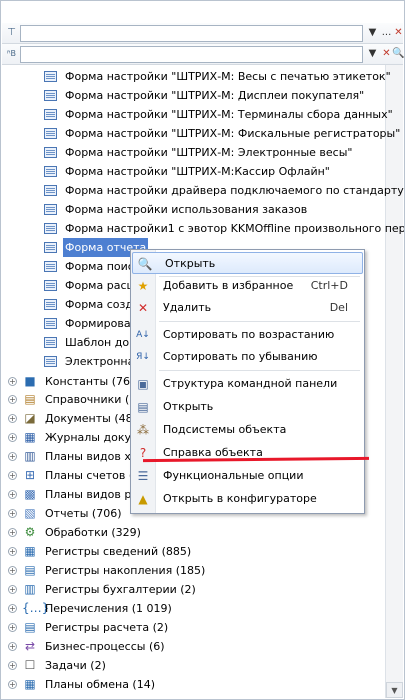 The width and height of the screenshot is (405, 700). I want to click on menu-item-open: ▤ Открыть, so click(247, 407).